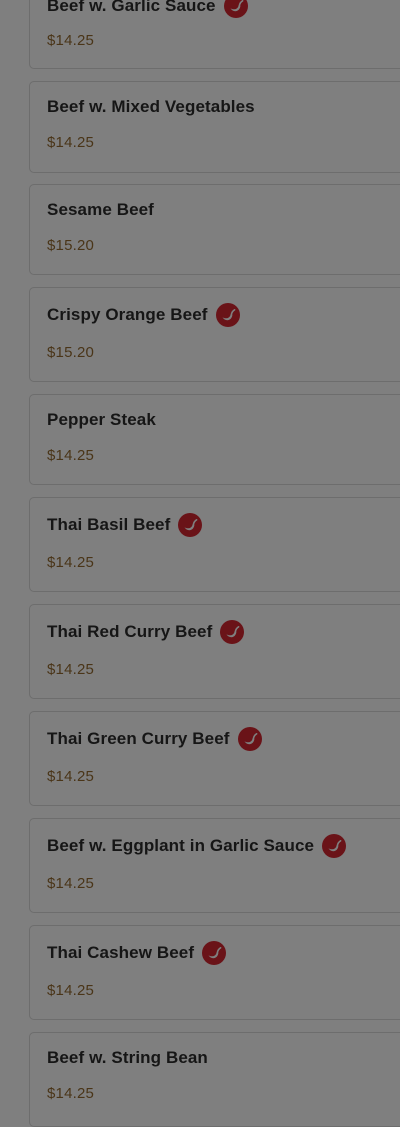  I want to click on menu-item-card: Pepper Steak $14.25, so click(214, 439).